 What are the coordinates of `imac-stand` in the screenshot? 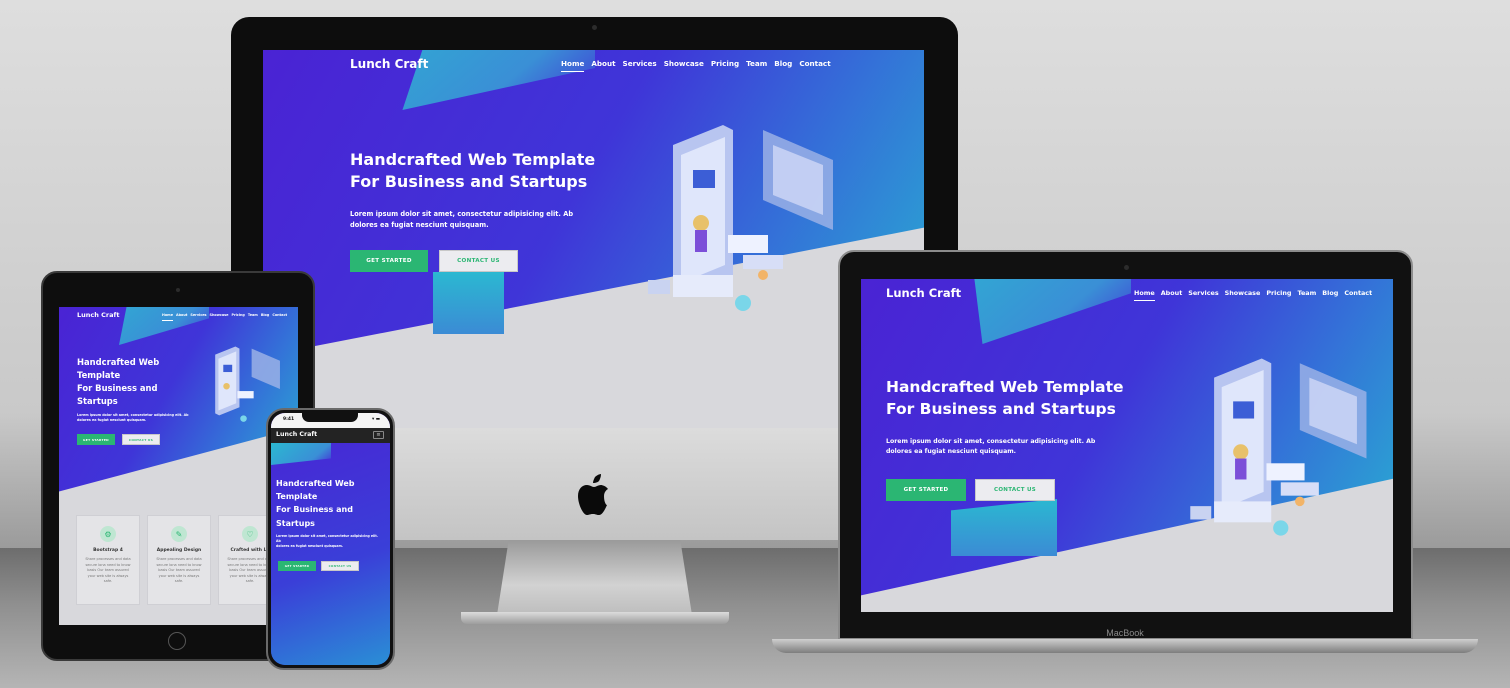 It's located at (594, 577).